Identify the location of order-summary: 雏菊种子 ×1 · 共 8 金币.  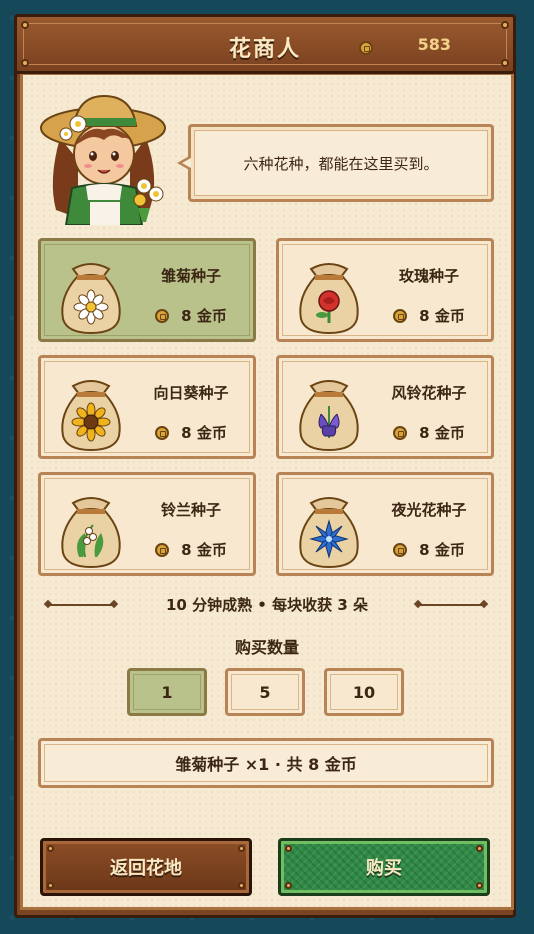
(266, 763).